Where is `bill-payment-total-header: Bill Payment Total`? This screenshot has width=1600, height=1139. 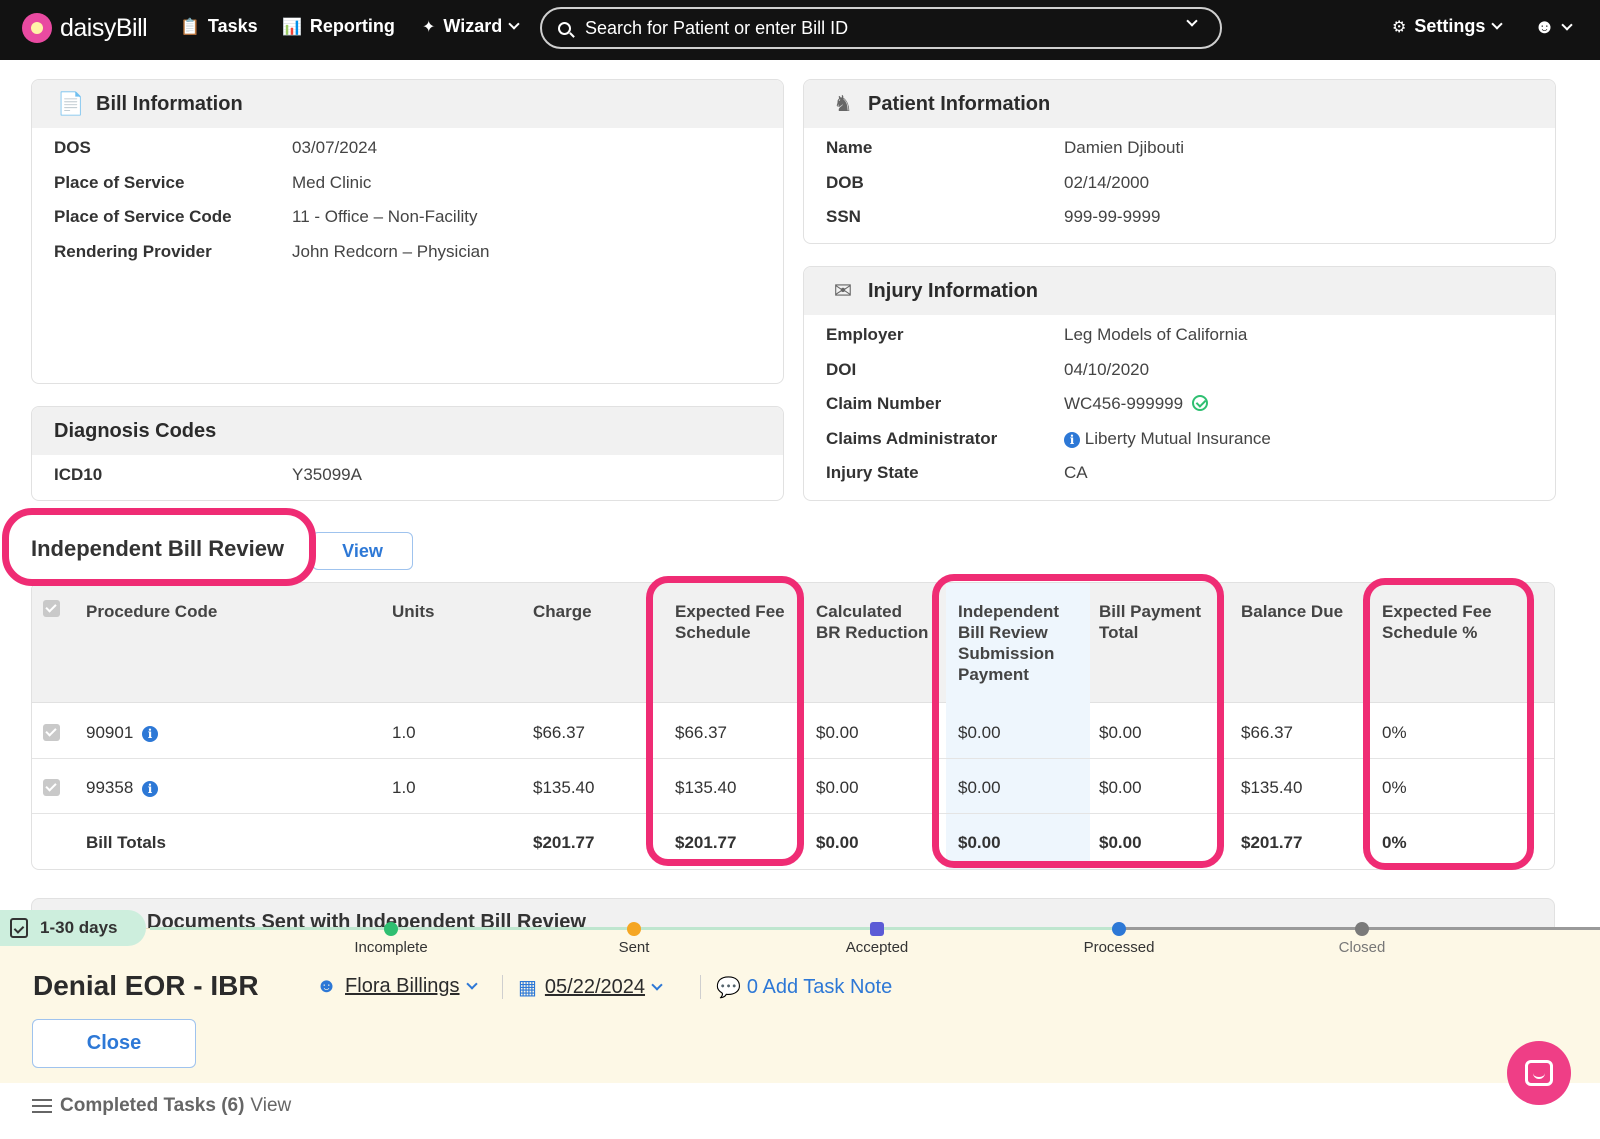 bill-payment-total-header: Bill Payment Total is located at coordinates (1150, 622).